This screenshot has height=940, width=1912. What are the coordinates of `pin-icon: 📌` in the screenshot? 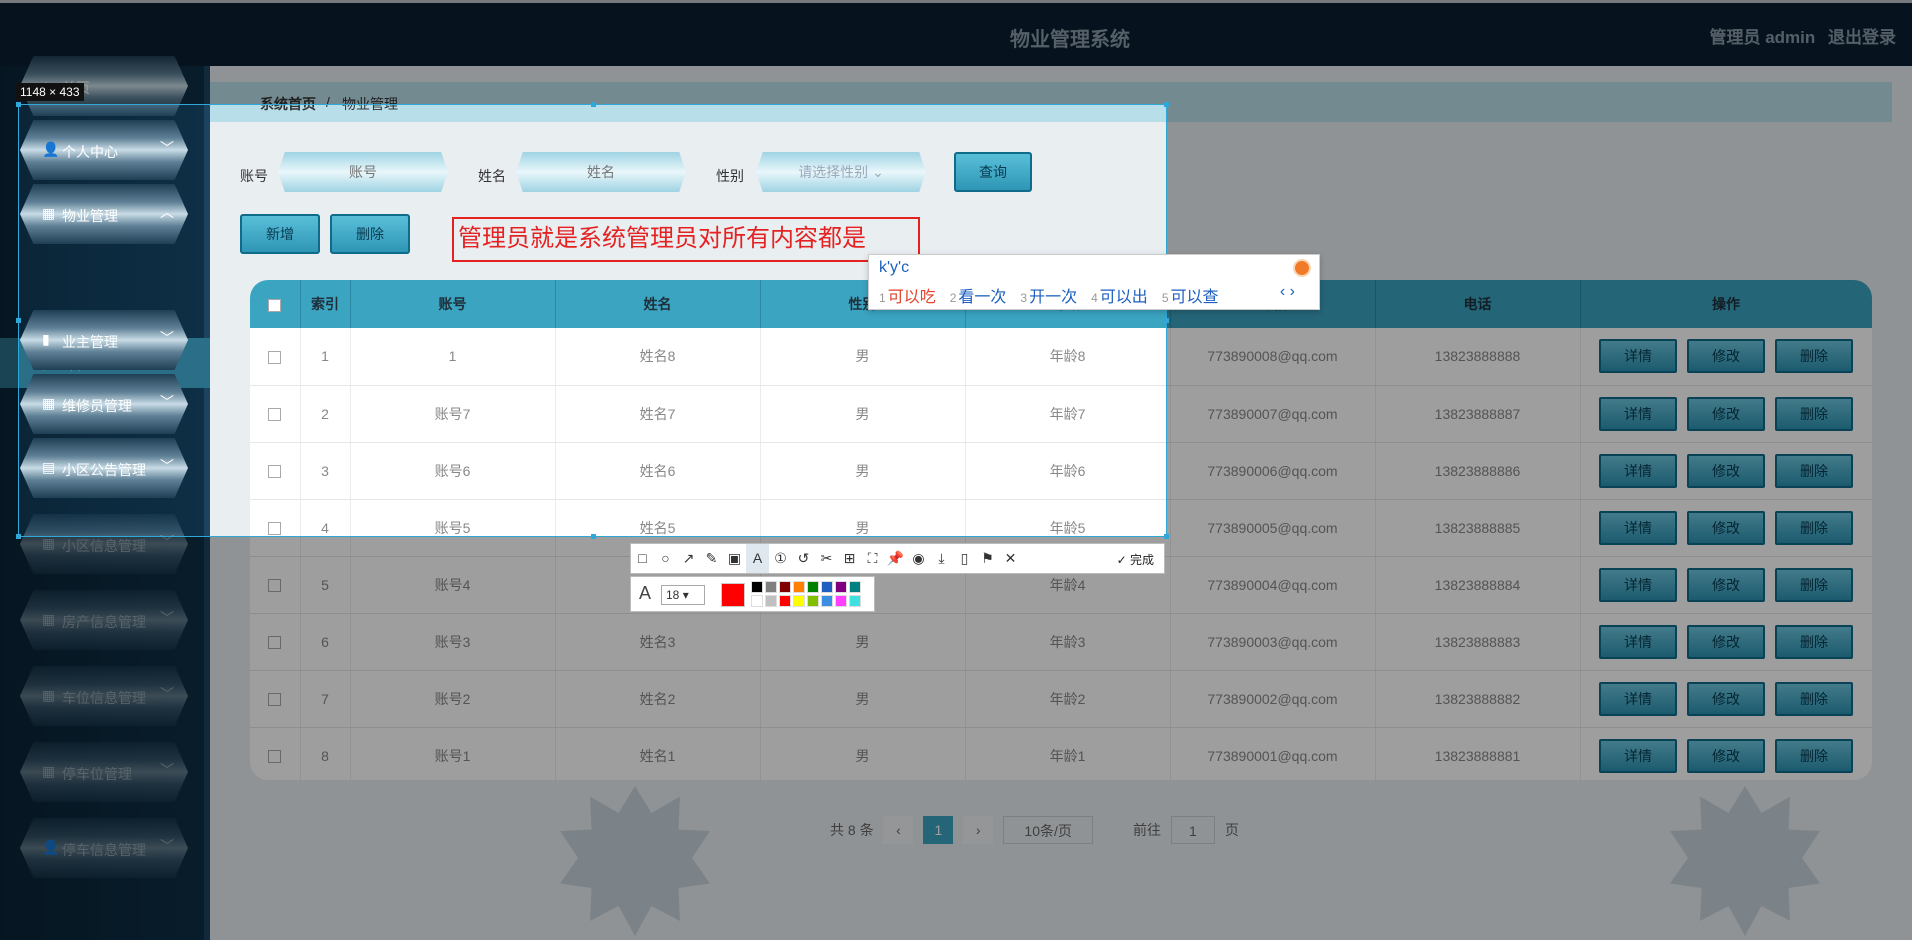 It's located at (895, 558).